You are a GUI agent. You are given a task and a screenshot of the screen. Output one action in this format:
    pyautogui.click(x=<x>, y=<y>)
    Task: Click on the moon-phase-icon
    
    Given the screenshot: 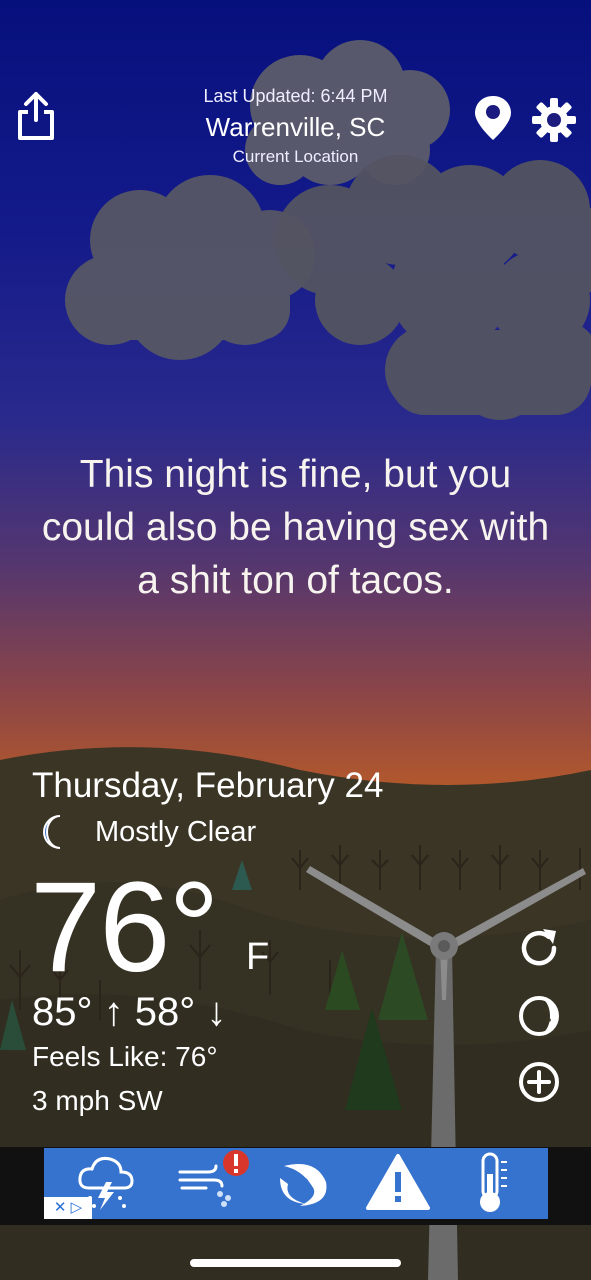 What is the action you would take?
    pyautogui.click(x=539, y=1016)
    